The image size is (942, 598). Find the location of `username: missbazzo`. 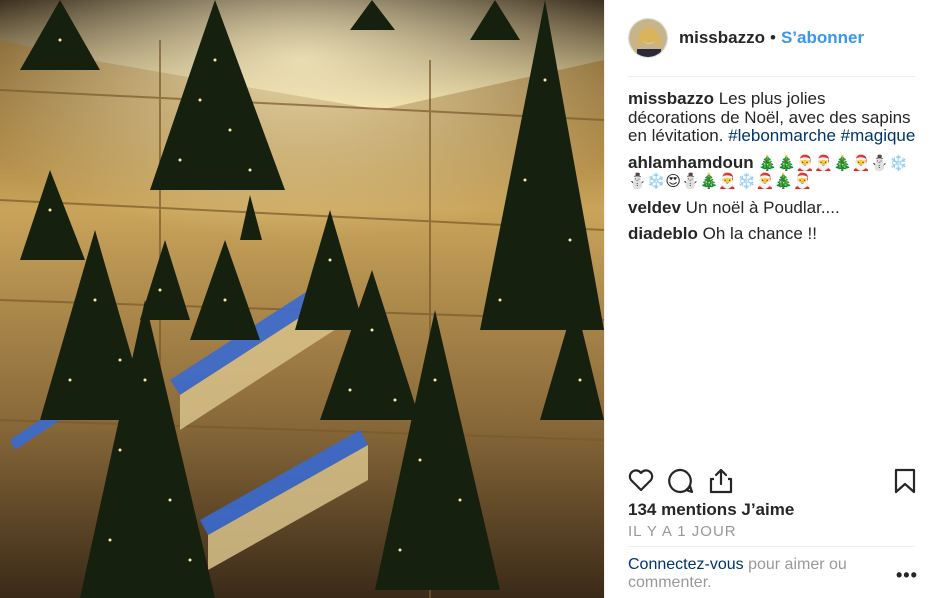

username: missbazzo is located at coordinates (722, 38).